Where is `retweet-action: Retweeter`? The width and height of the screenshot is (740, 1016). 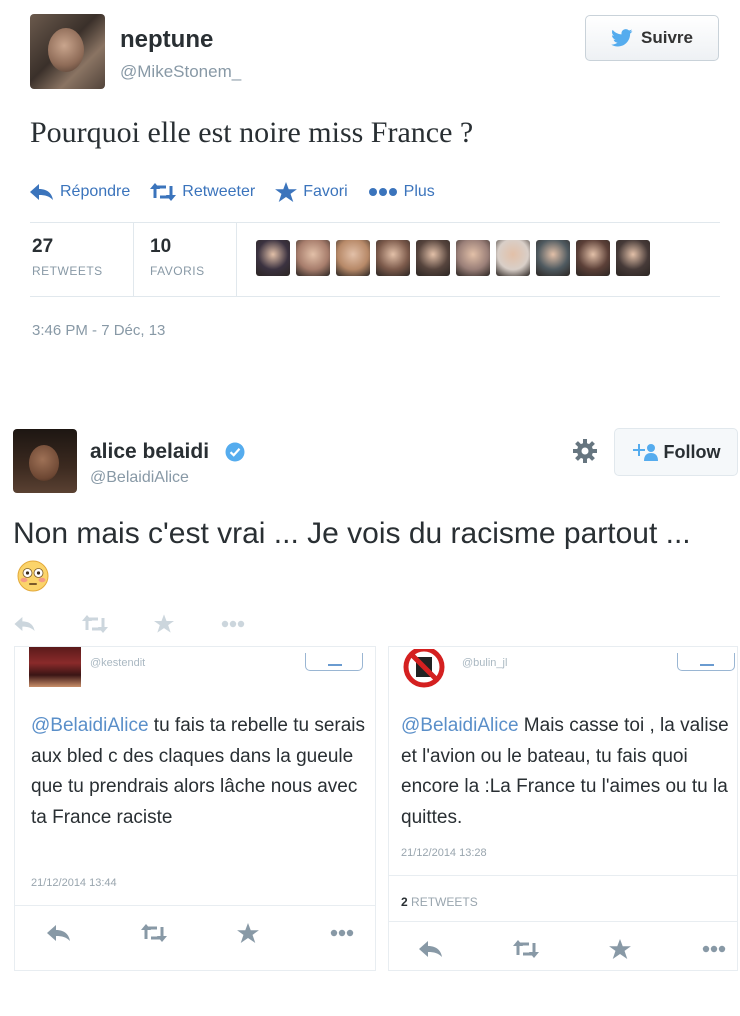
retweet-action: Retweeter is located at coordinates (202, 192).